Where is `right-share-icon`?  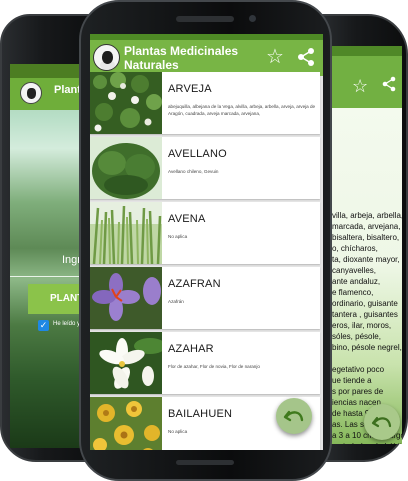
right-share-icon is located at coordinates (389, 84).